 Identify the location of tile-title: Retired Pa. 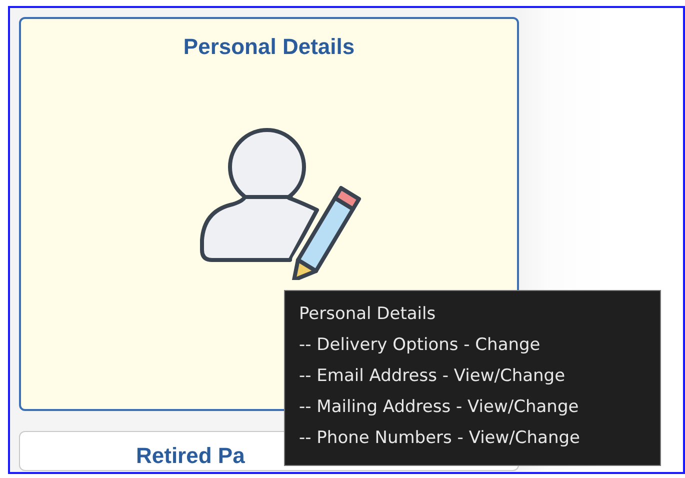
(190, 456).